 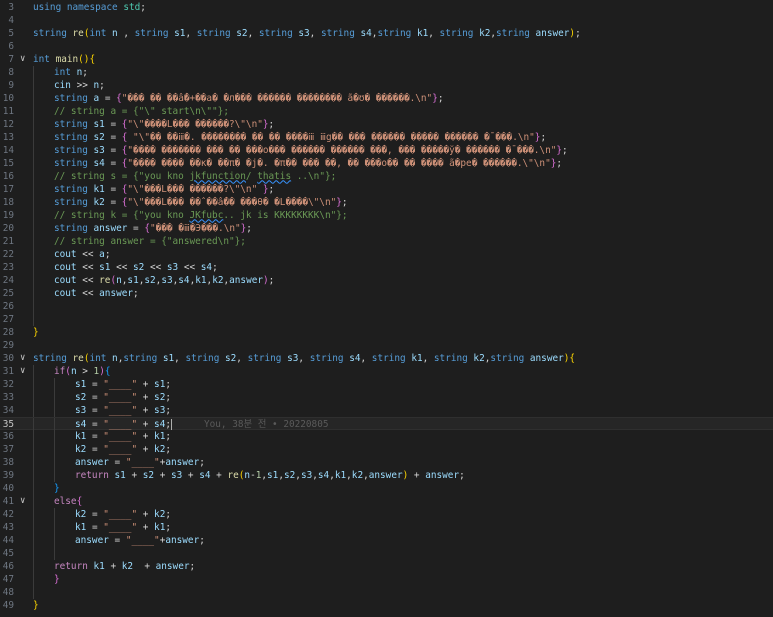 I want to click on code-line-44: 44 answer = "____"+answer;, so click(x=386, y=540).